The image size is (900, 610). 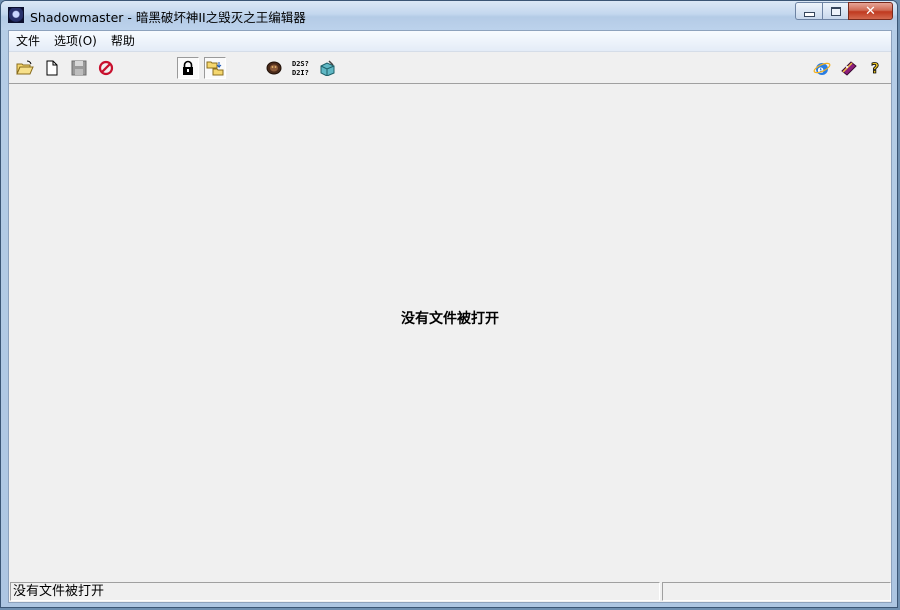 I want to click on toolbar: D2S? D2I? e ?, so click(x=450, y=68).